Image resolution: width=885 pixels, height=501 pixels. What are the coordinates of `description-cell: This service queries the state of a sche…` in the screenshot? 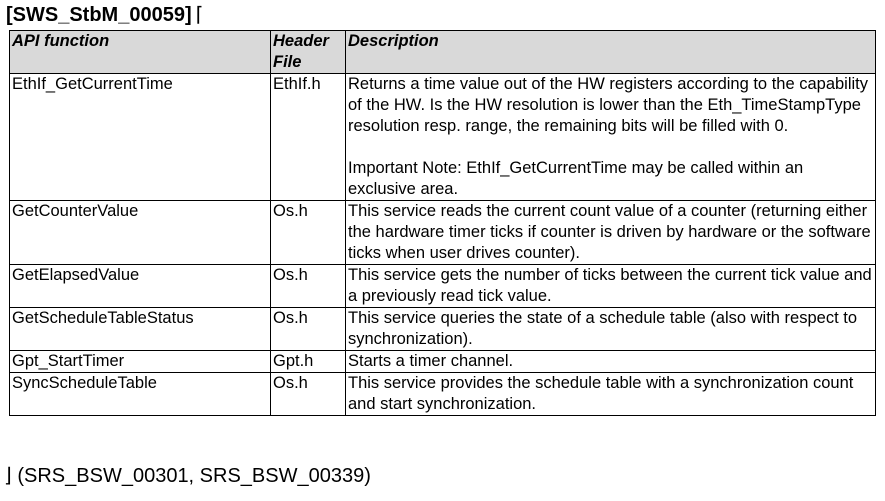 It's located at (610, 329).